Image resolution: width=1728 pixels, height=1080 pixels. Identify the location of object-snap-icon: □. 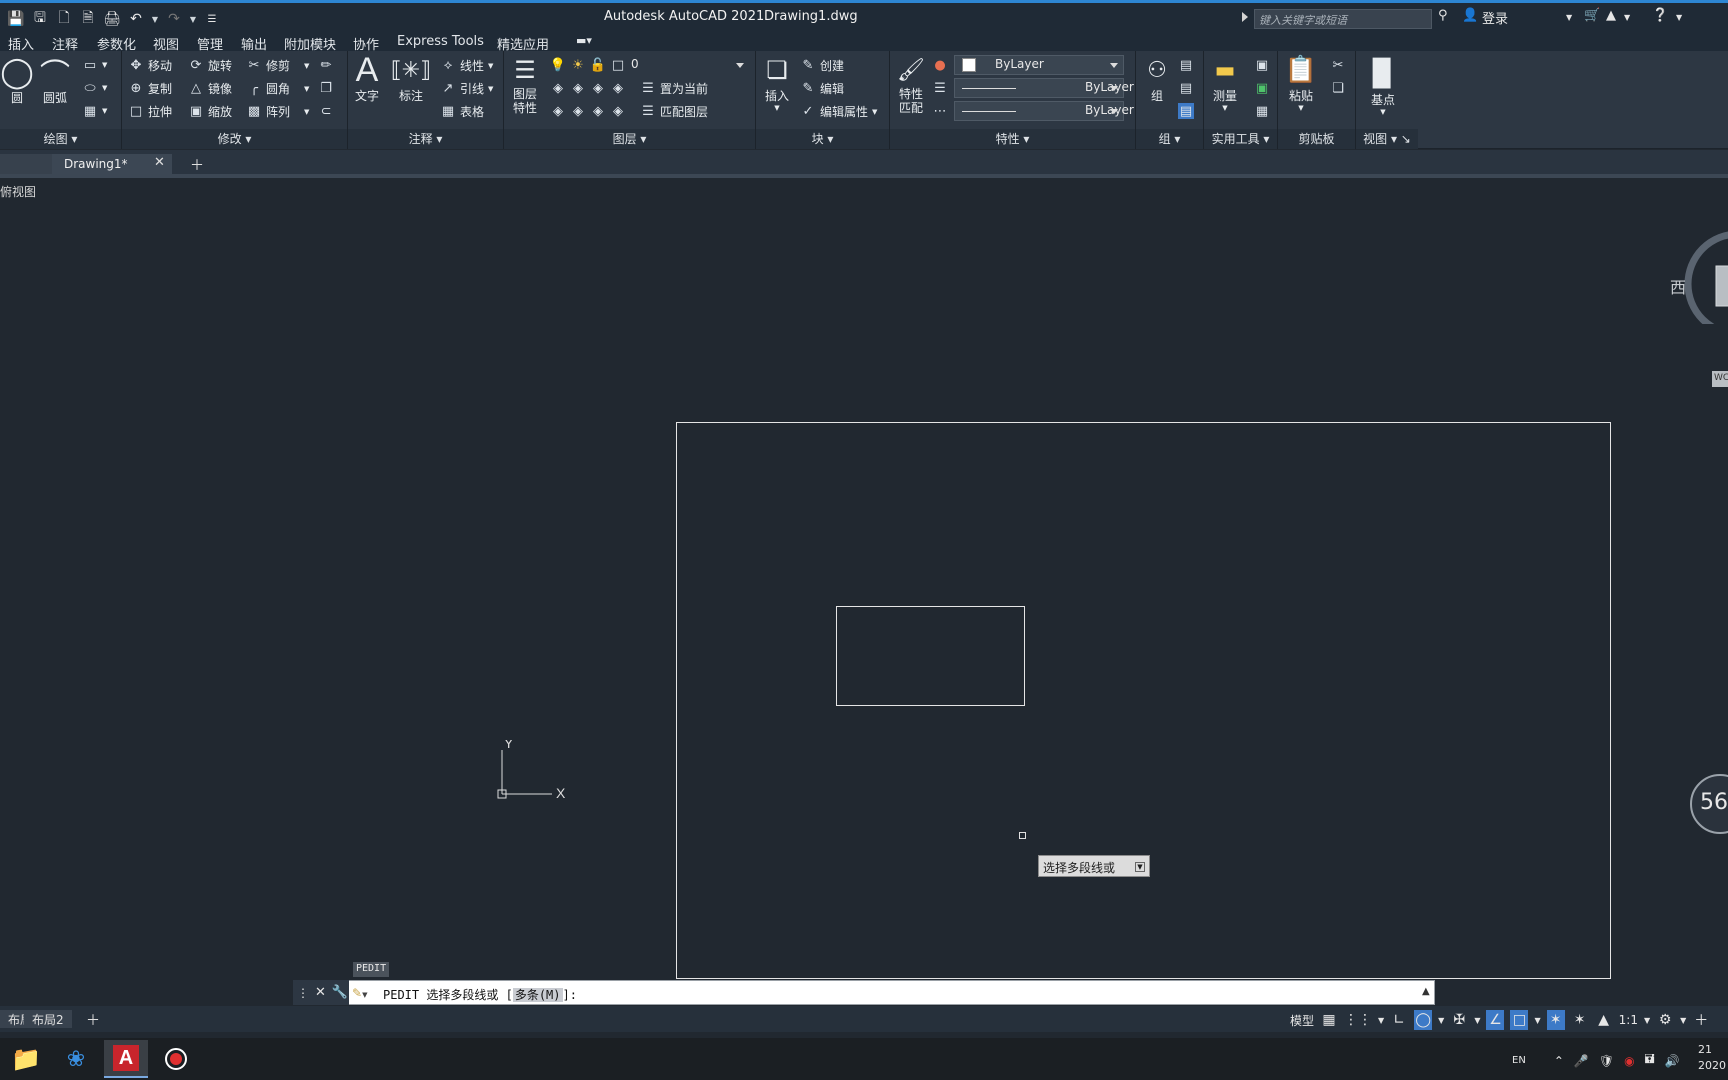
(1519, 1020).